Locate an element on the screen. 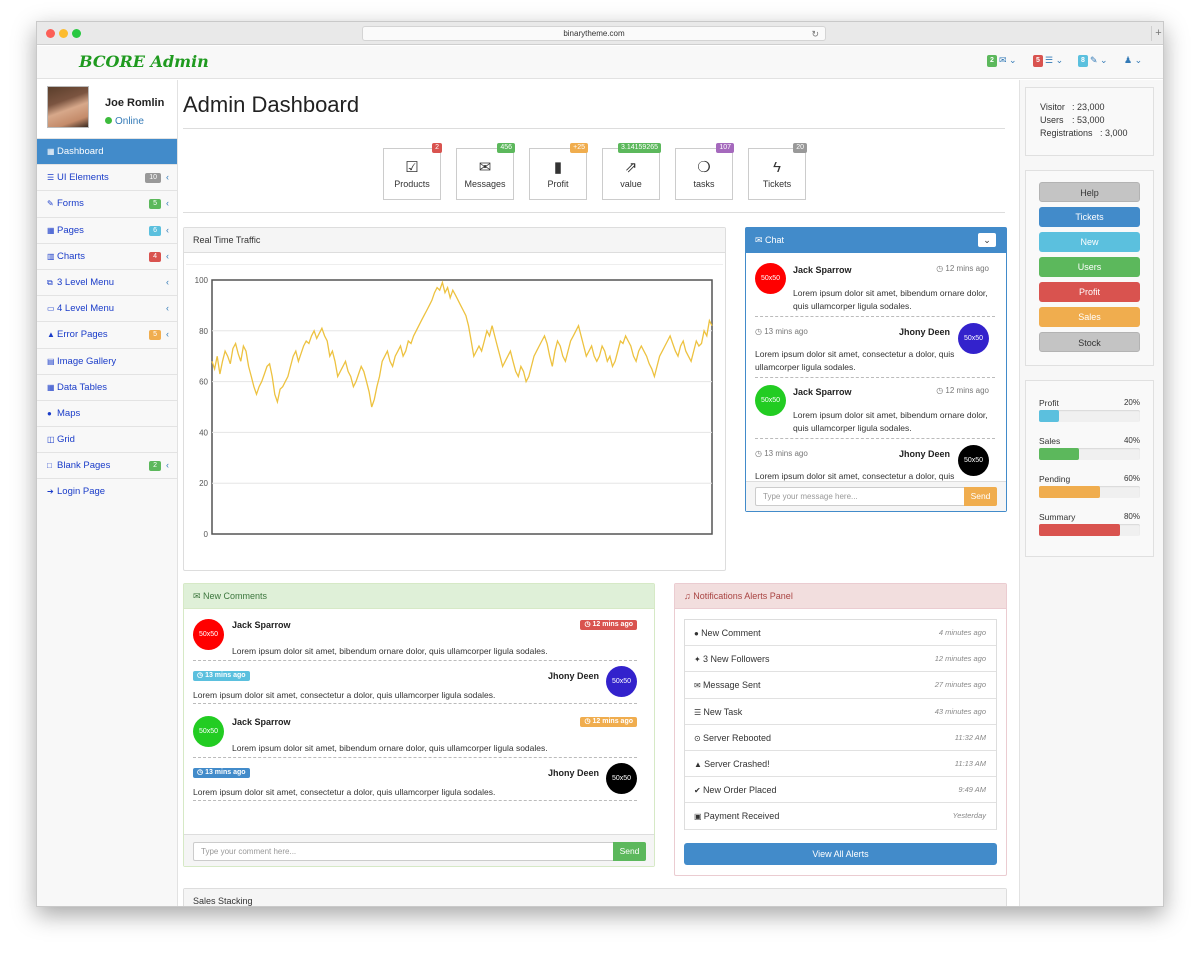  close-window-icon is located at coordinates (50, 33).